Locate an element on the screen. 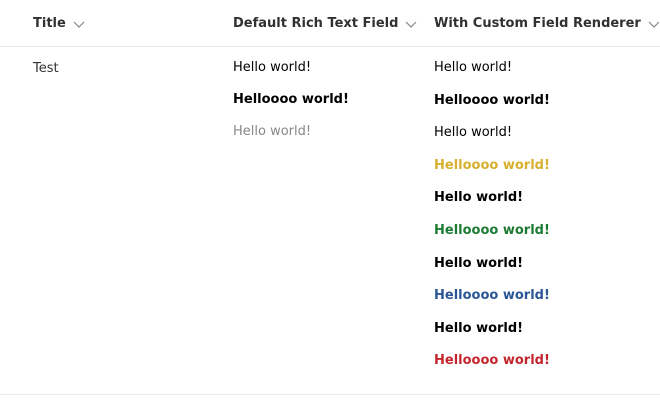 The height and width of the screenshot is (407, 660). column-header-label: Title is located at coordinates (49, 23).